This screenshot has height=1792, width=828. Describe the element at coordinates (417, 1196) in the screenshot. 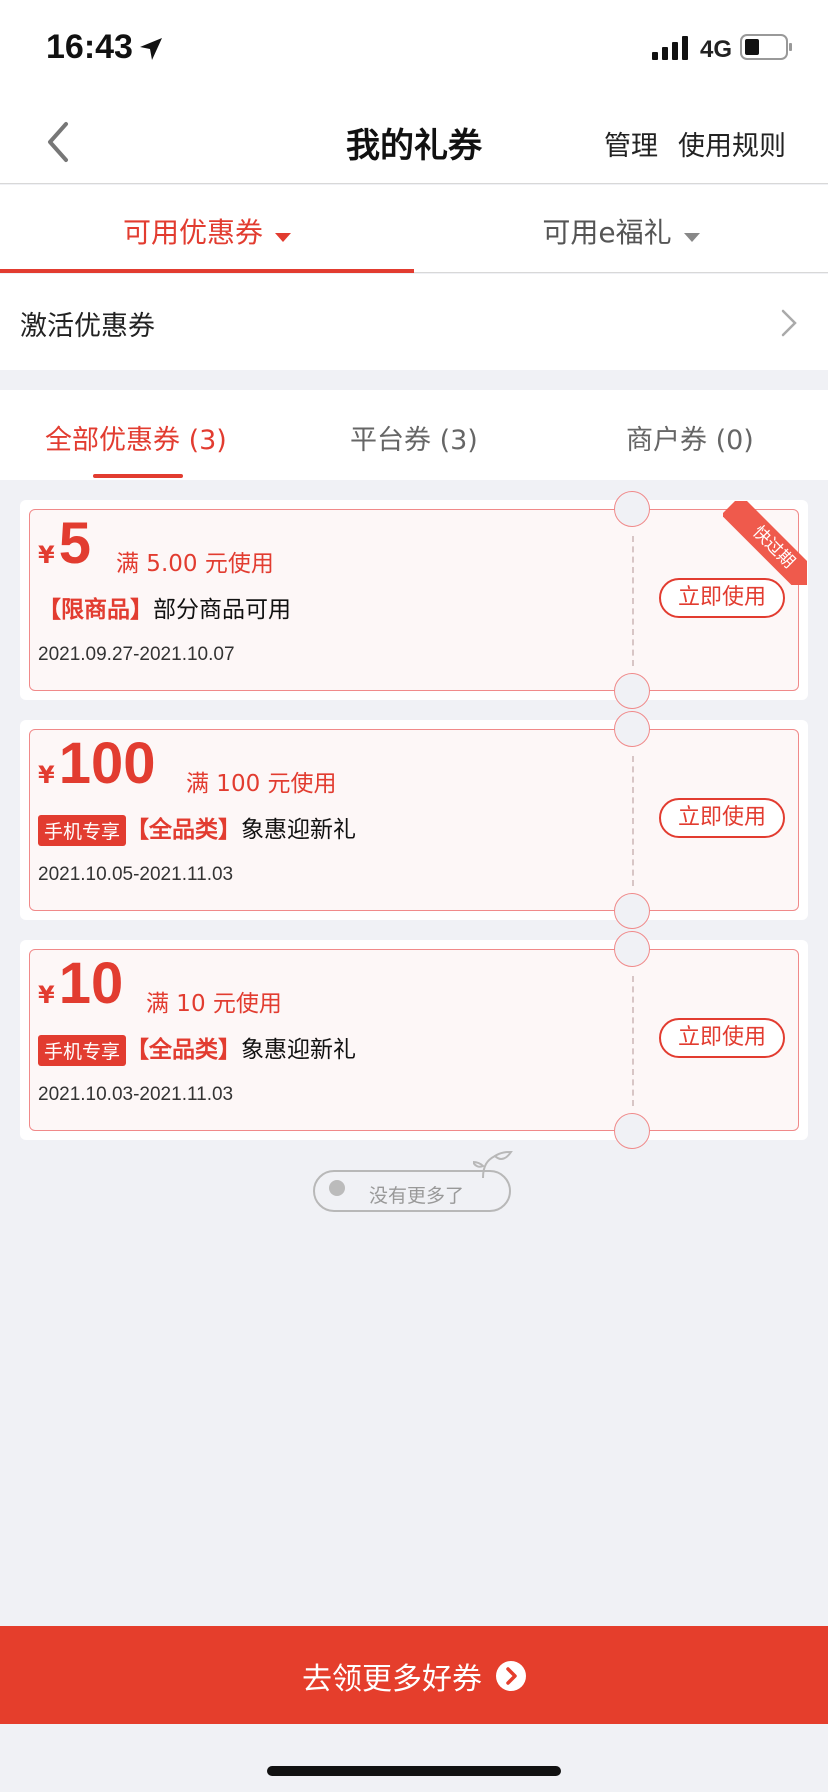

I see `no-more-text: 没有更多了` at that location.